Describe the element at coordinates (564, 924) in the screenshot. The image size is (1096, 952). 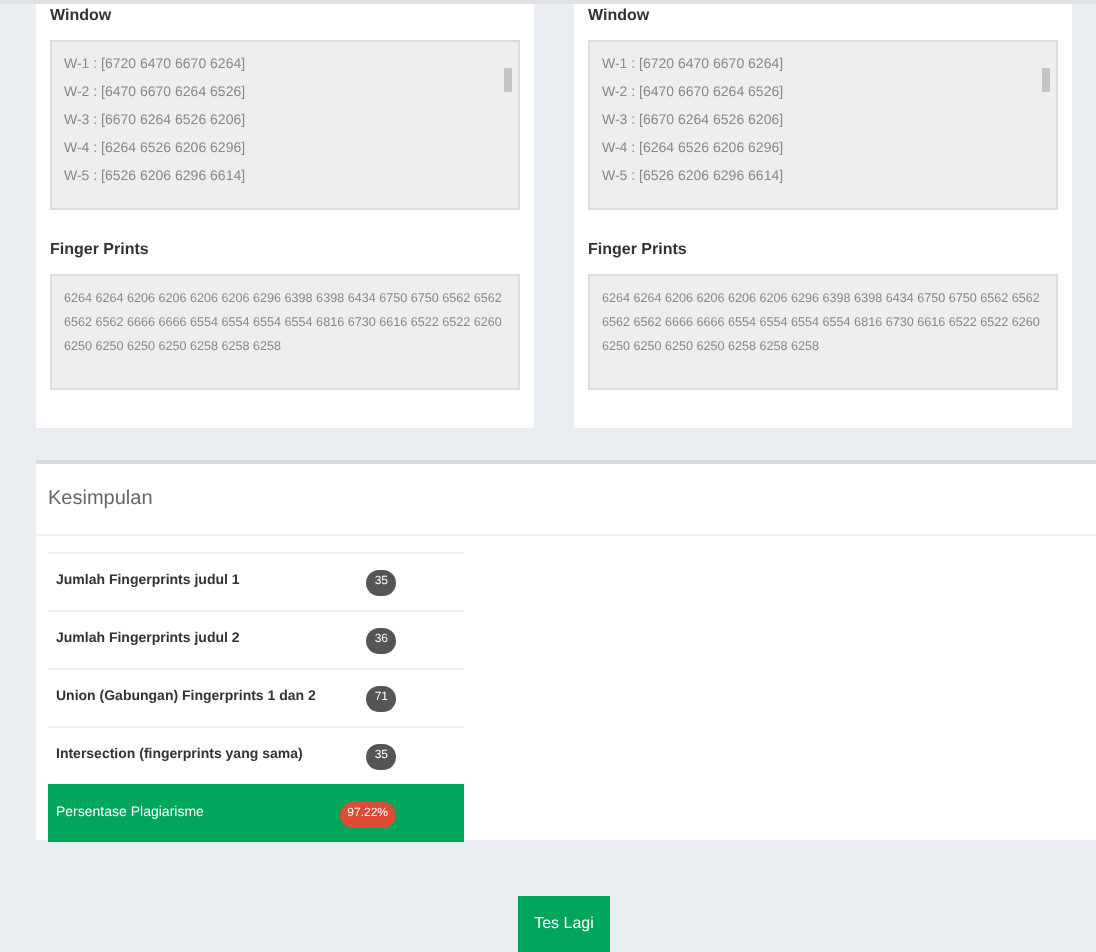
I see `retry-button: Tes Lagi` at that location.